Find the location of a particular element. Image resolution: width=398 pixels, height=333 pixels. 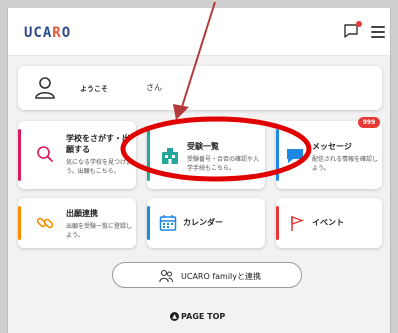

tile-messages: メッセージ 配信される情報を確認しよう。 is located at coordinates (329, 155).